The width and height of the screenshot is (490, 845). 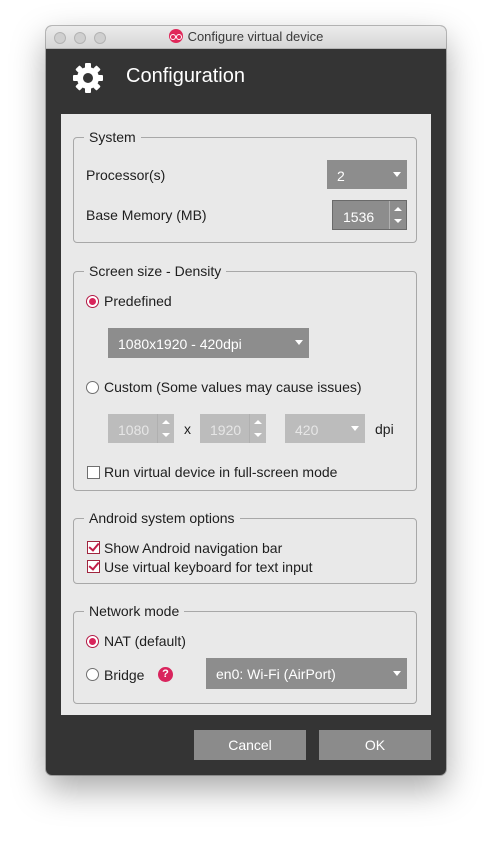 What do you see at coordinates (341, 176) in the screenshot?
I see `processor-value: 2` at bounding box center [341, 176].